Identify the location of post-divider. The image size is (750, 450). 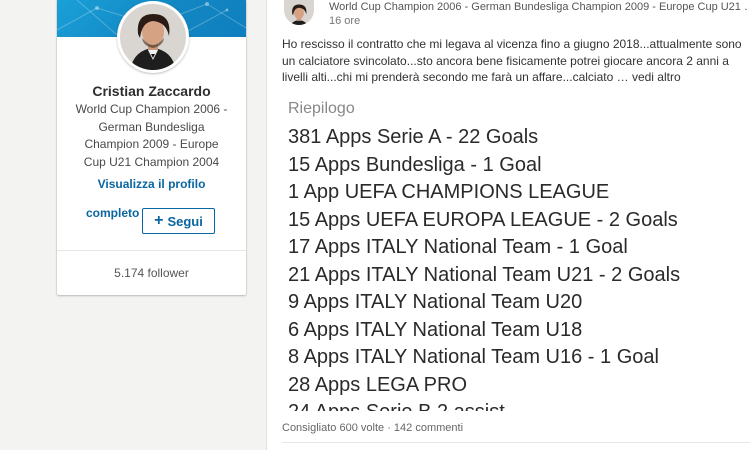
(516, 442).